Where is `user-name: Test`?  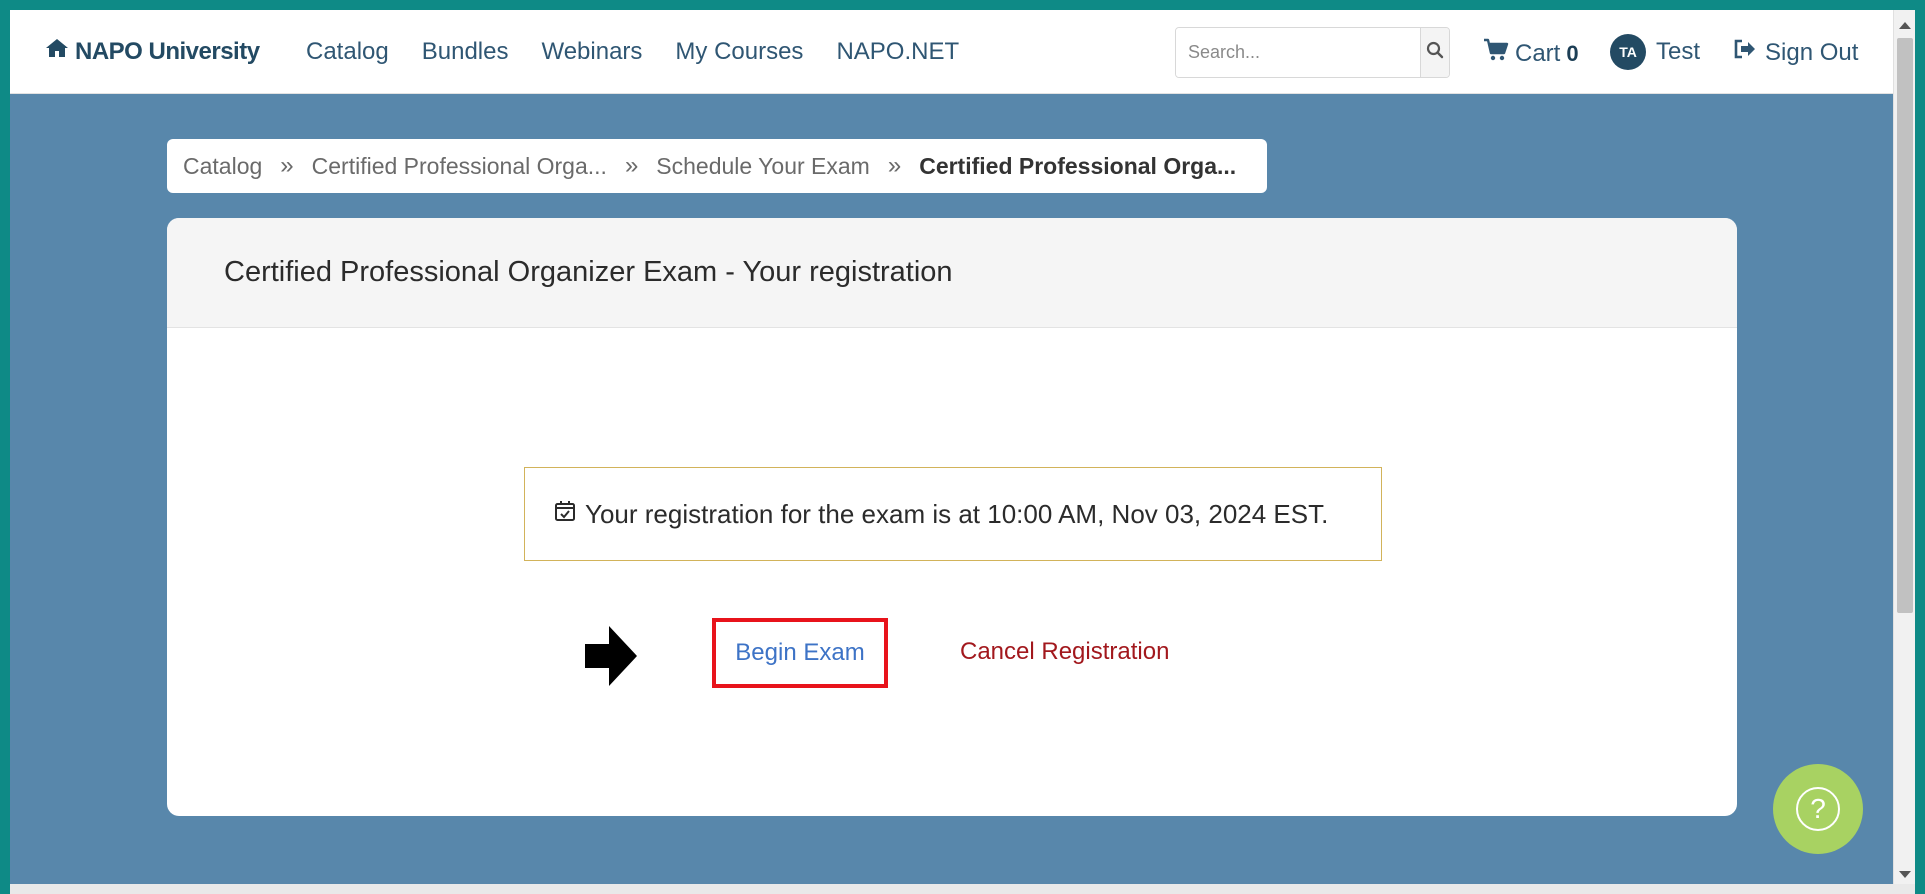 user-name: Test is located at coordinates (1678, 51).